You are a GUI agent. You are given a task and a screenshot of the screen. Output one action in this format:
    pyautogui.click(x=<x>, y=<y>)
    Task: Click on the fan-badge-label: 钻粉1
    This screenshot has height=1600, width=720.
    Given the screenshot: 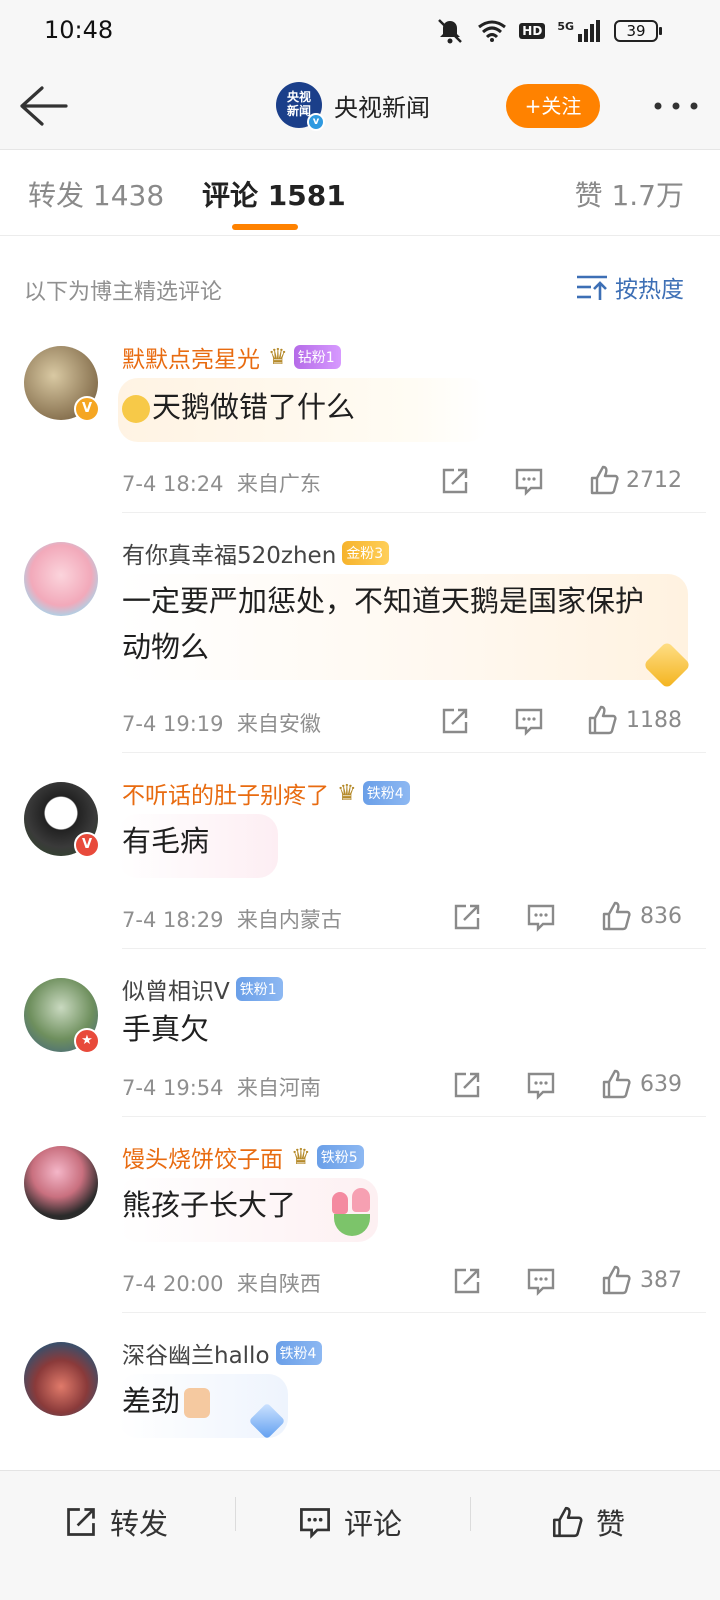 What is the action you would take?
    pyautogui.click(x=316, y=358)
    